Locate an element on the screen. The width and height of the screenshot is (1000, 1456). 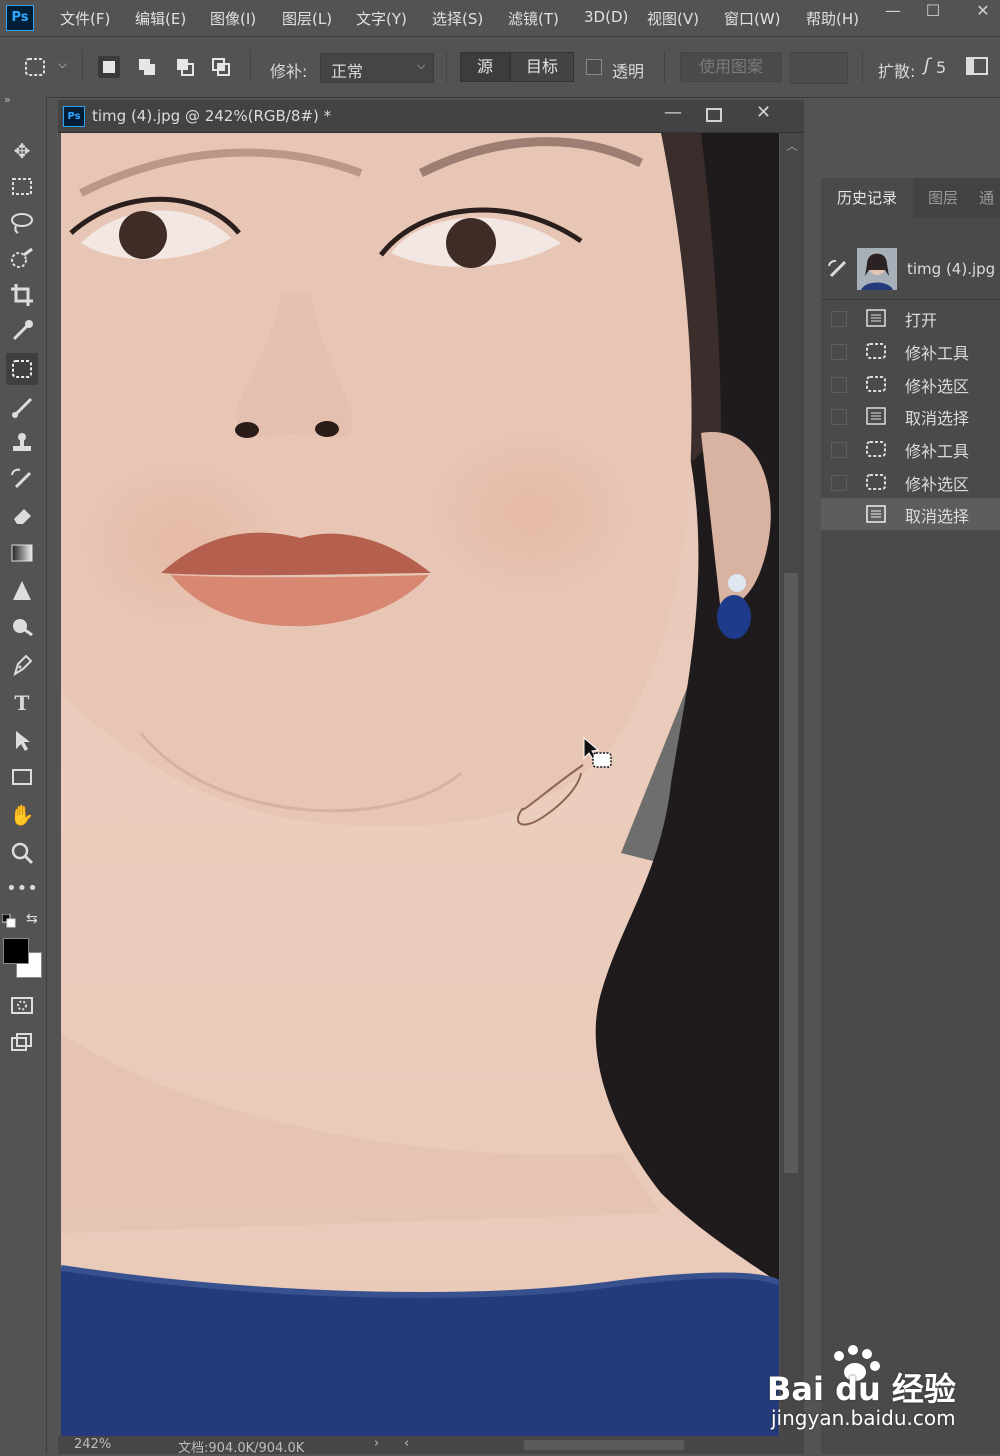
hand-tool: ✋ is located at coordinates (22, 815).